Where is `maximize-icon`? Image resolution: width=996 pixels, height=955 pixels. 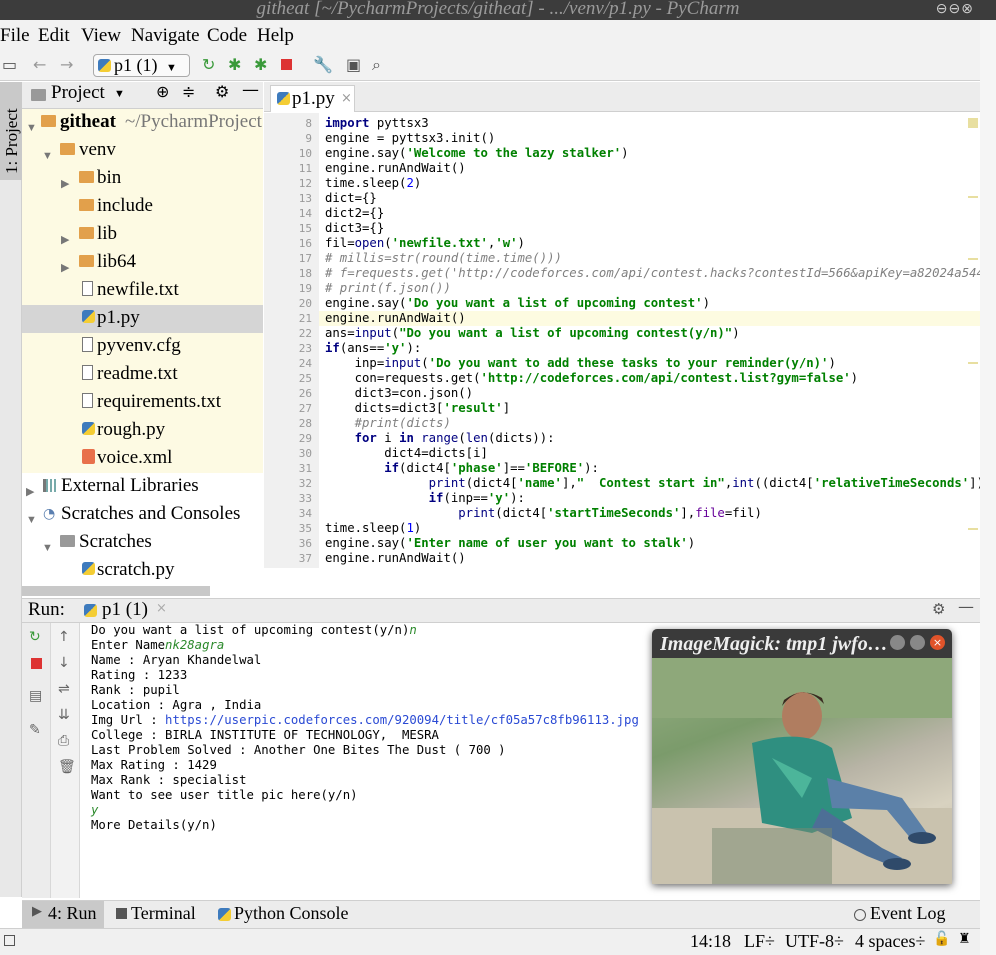 maximize-icon is located at coordinates (917, 642).